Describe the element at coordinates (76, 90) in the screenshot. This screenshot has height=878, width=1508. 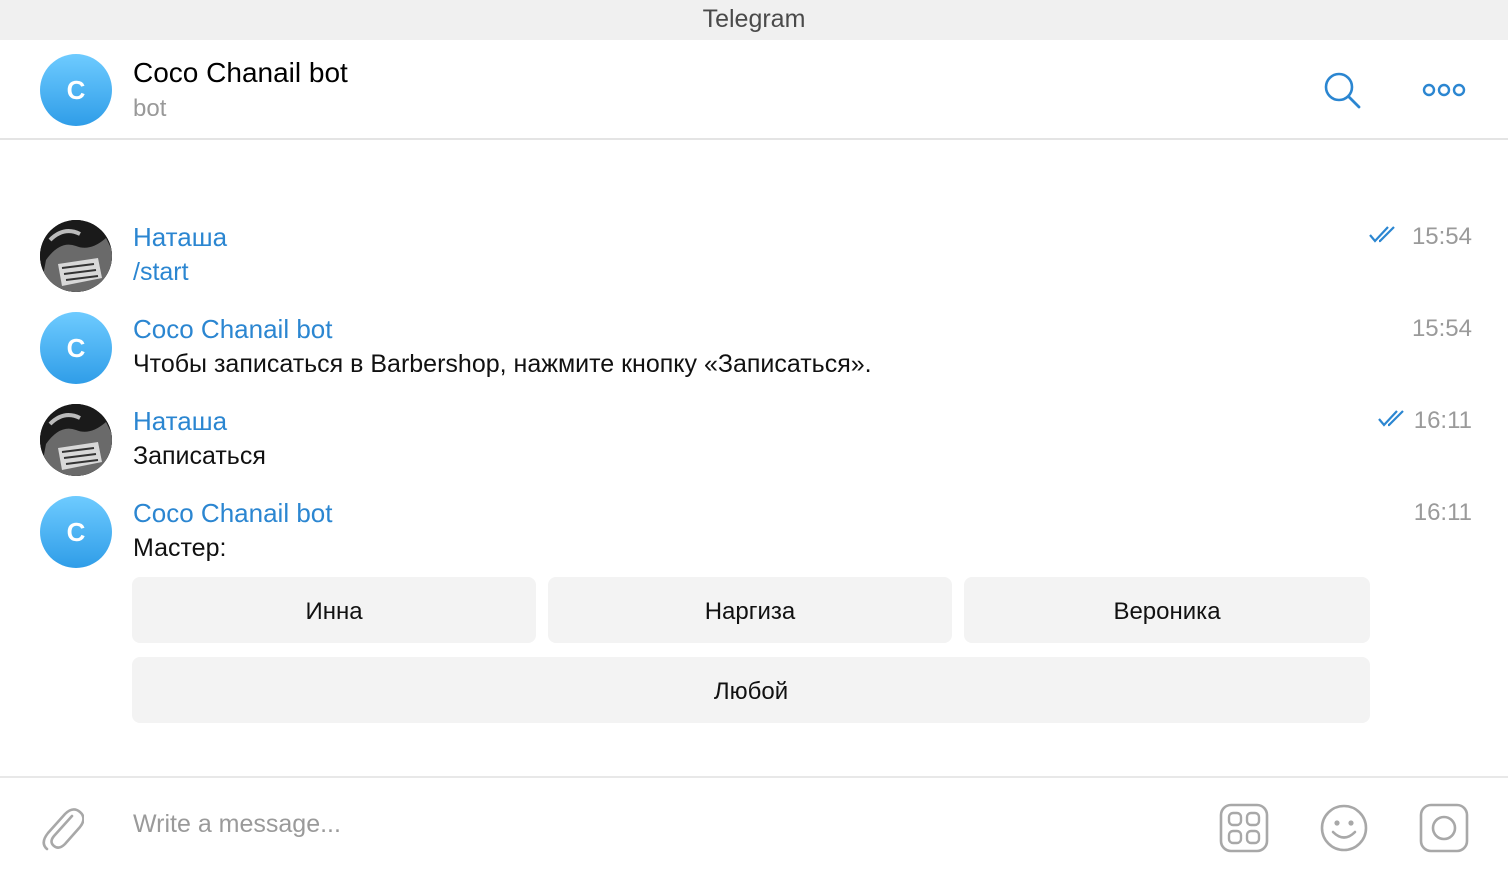
I see `chat-avatar: C` at that location.